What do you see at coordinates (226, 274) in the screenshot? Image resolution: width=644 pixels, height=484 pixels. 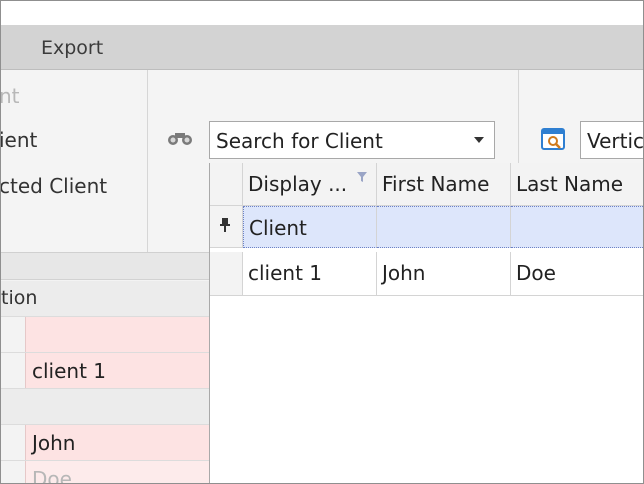 I see `row-indicator` at bounding box center [226, 274].